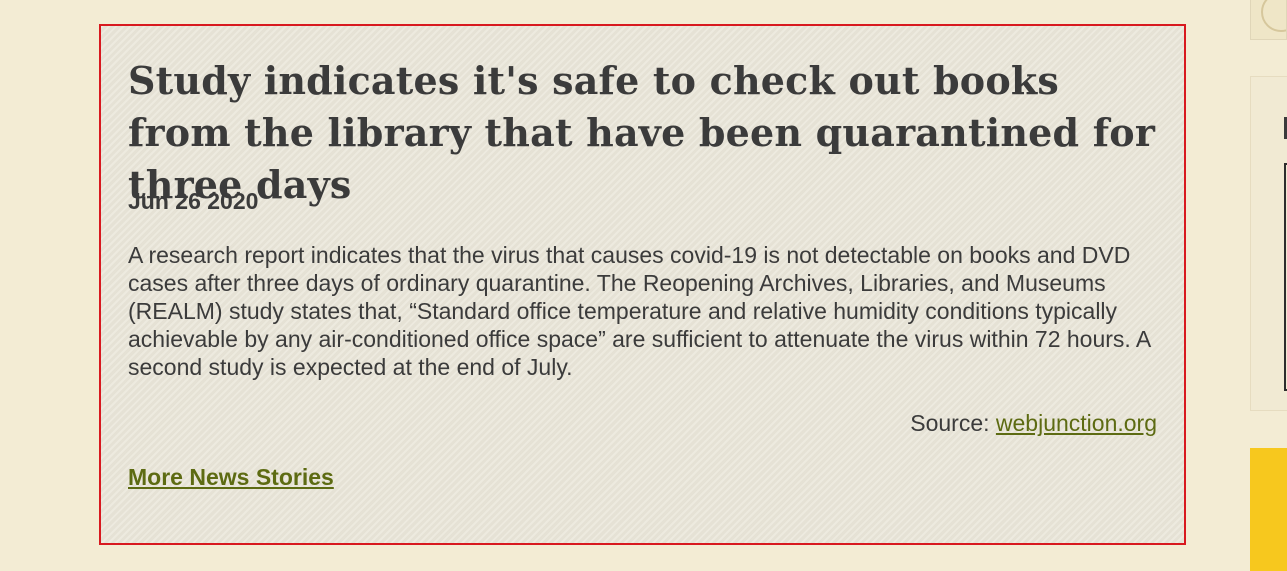 The height and width of the screenshot is (571, 1287). I want to click on more-news-stories-link: More News Stories, so click(231, 477).